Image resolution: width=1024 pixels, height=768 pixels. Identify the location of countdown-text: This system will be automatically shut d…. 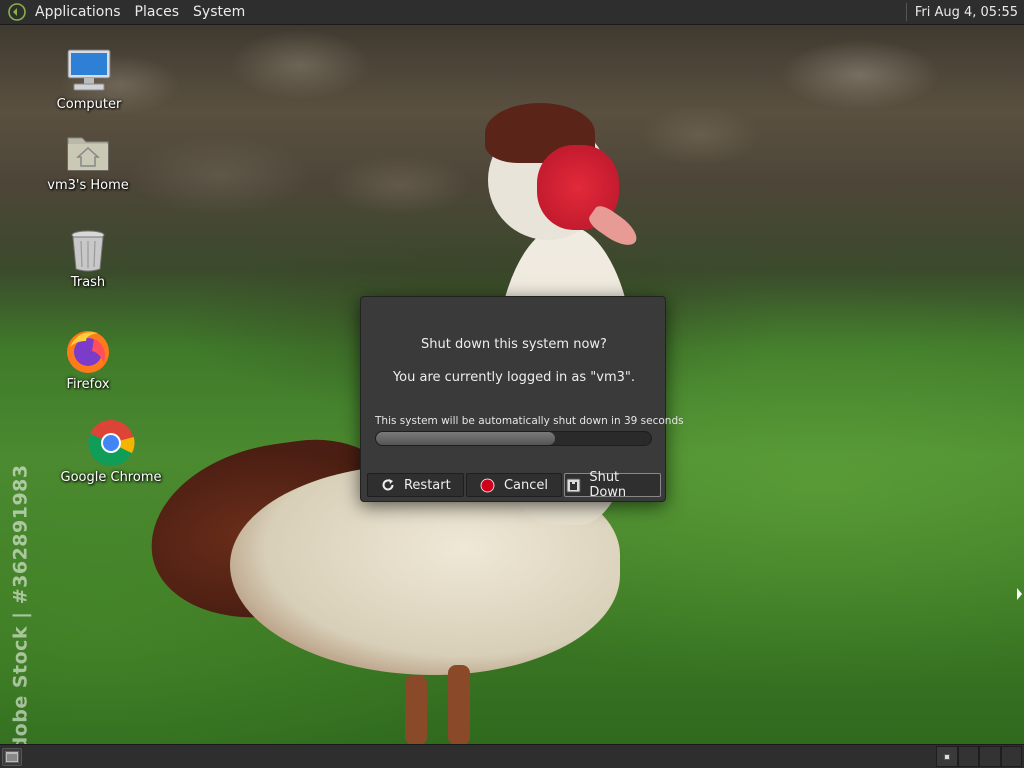
(529, 421).